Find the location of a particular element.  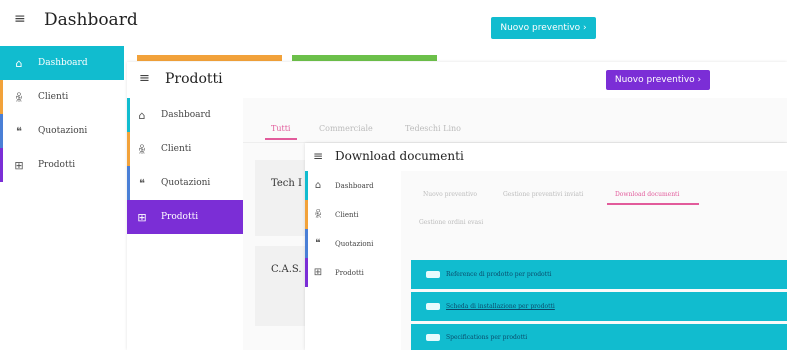

product-card: Tech I is located at coordinates (281, 198).